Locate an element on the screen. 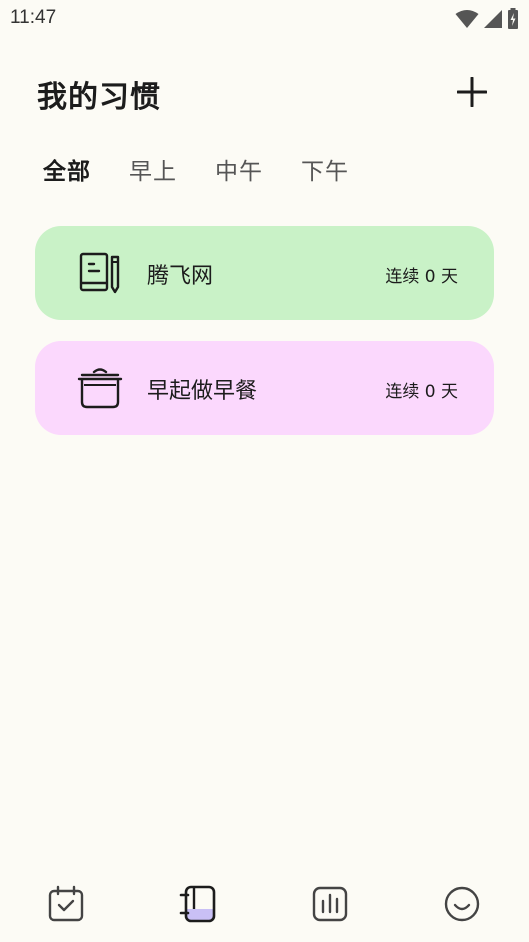 Image resolution: width=529 pixels, height=942 pixels. book-pencil-icon is located at coordinates (100, 273).